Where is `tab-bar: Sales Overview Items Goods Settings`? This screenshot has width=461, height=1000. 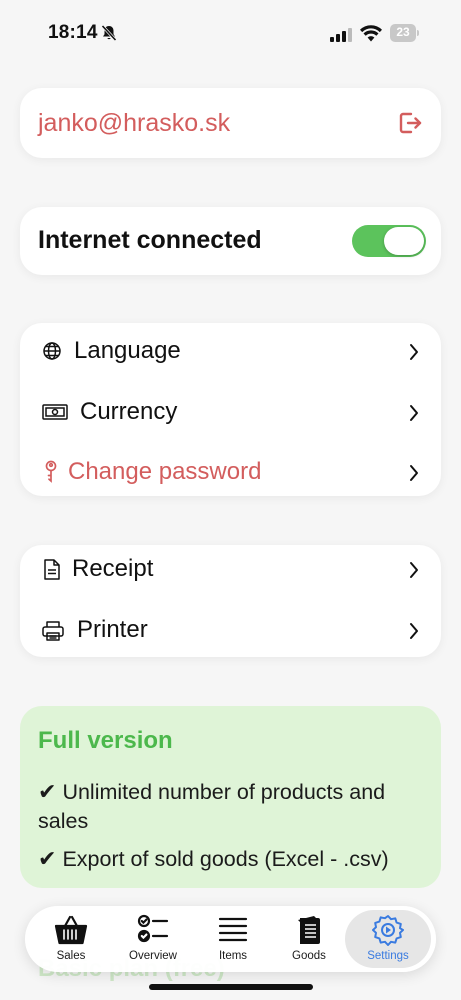
tab-bar: Sales Overview Items Goods Settings is located at coordinates (230, 939).